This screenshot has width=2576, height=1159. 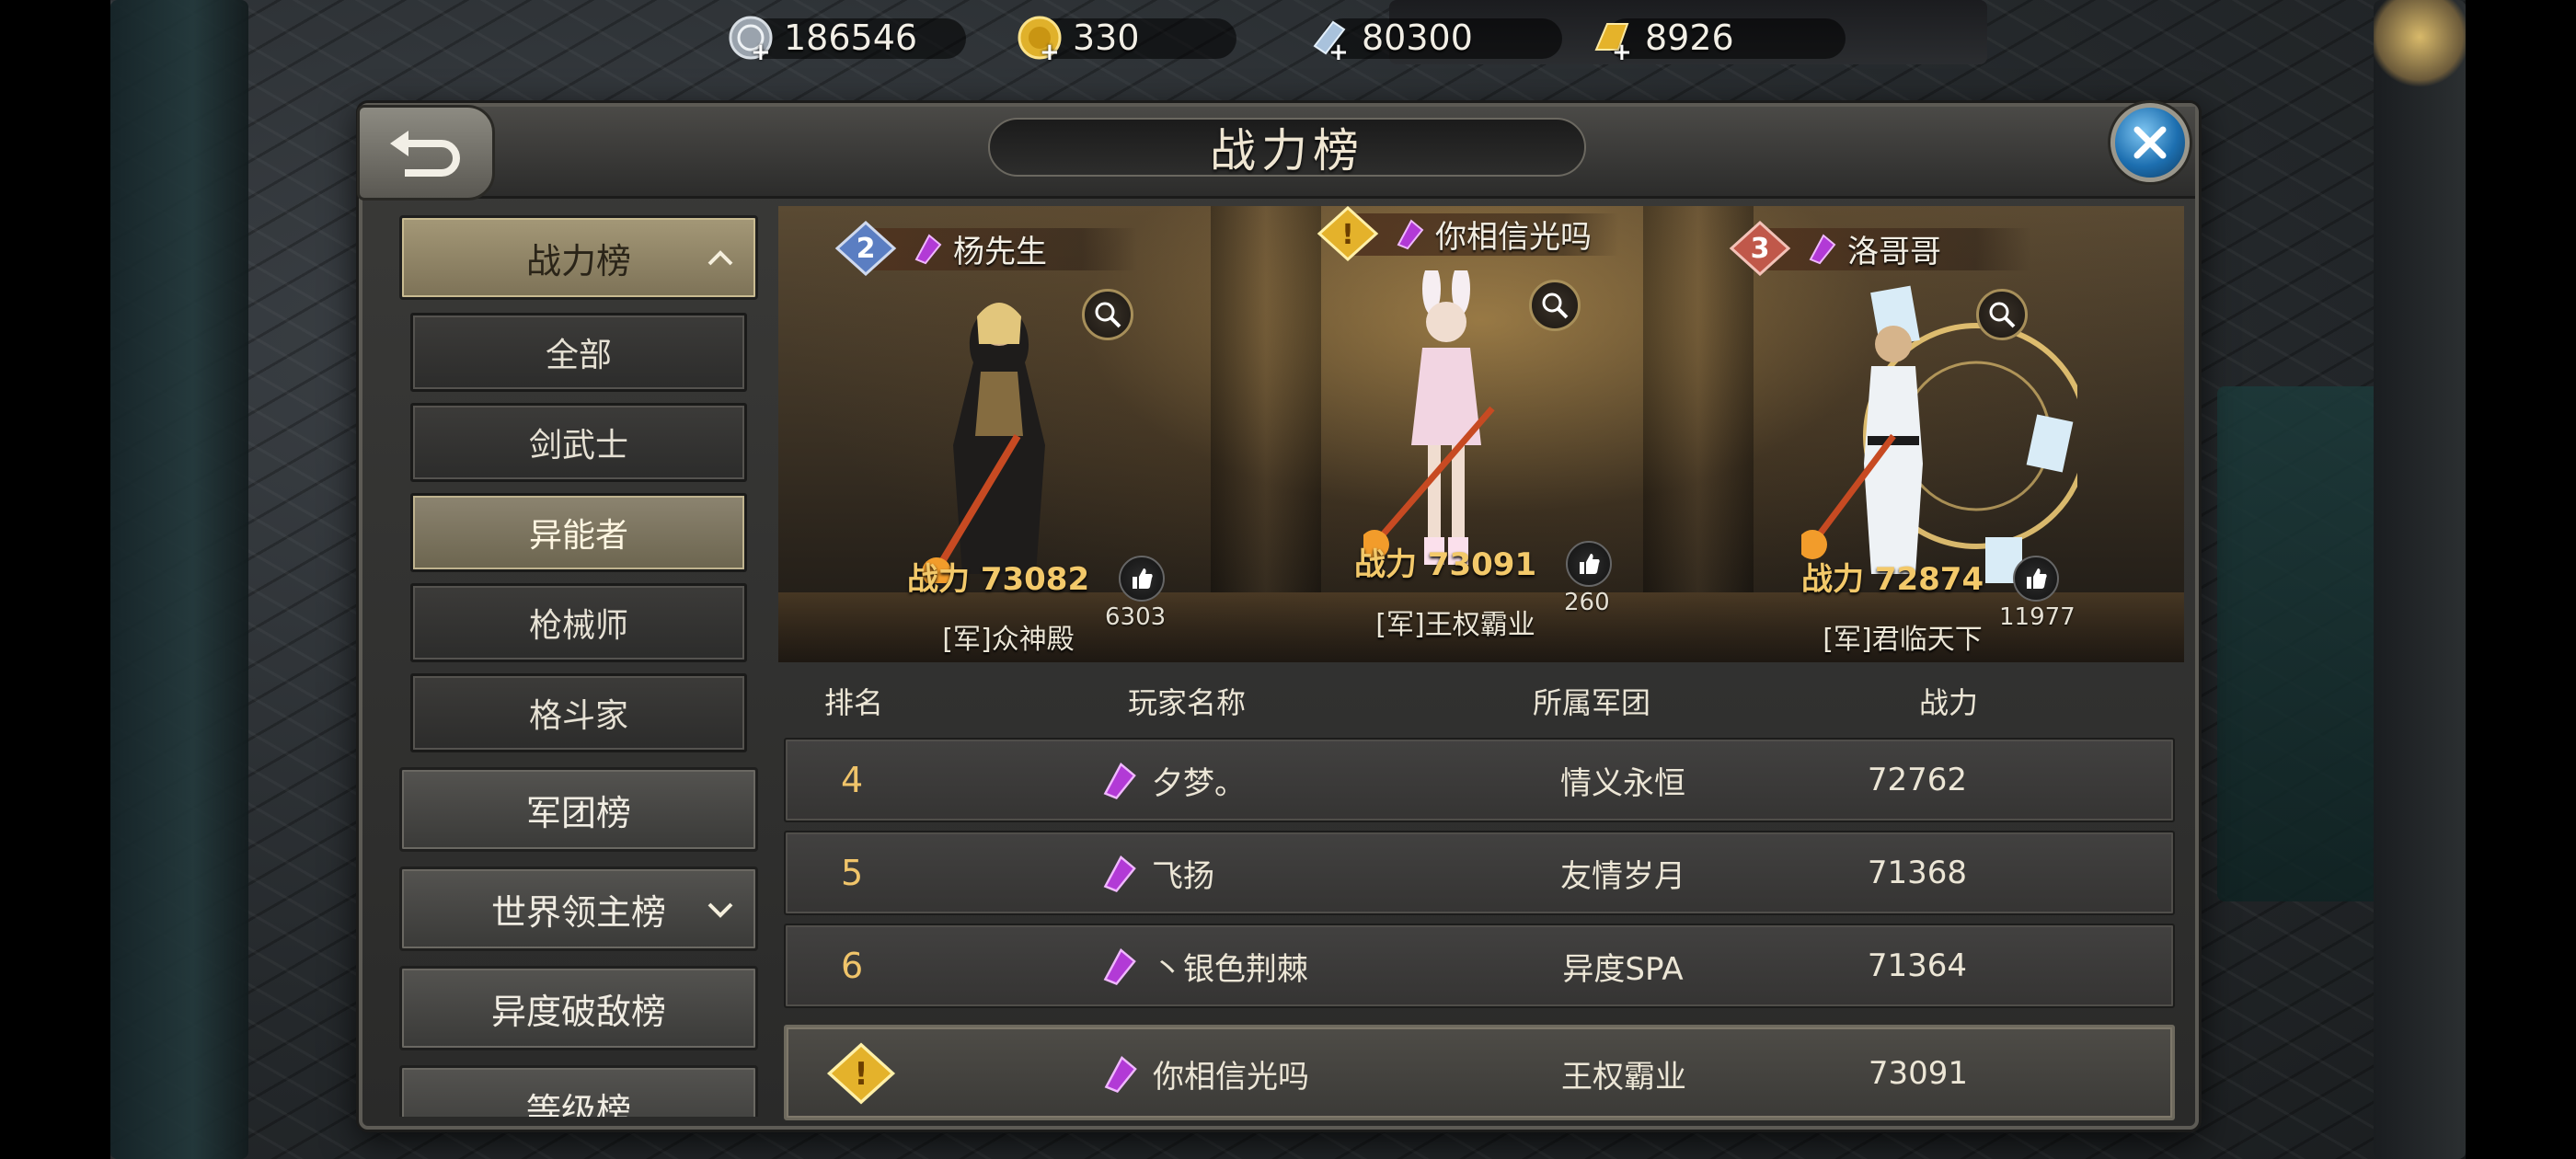 What do you see at coordinates (1903, 640) in the screenshot?
I see `player-guild: [军]君临天下` at bounding box center [1903, 640].